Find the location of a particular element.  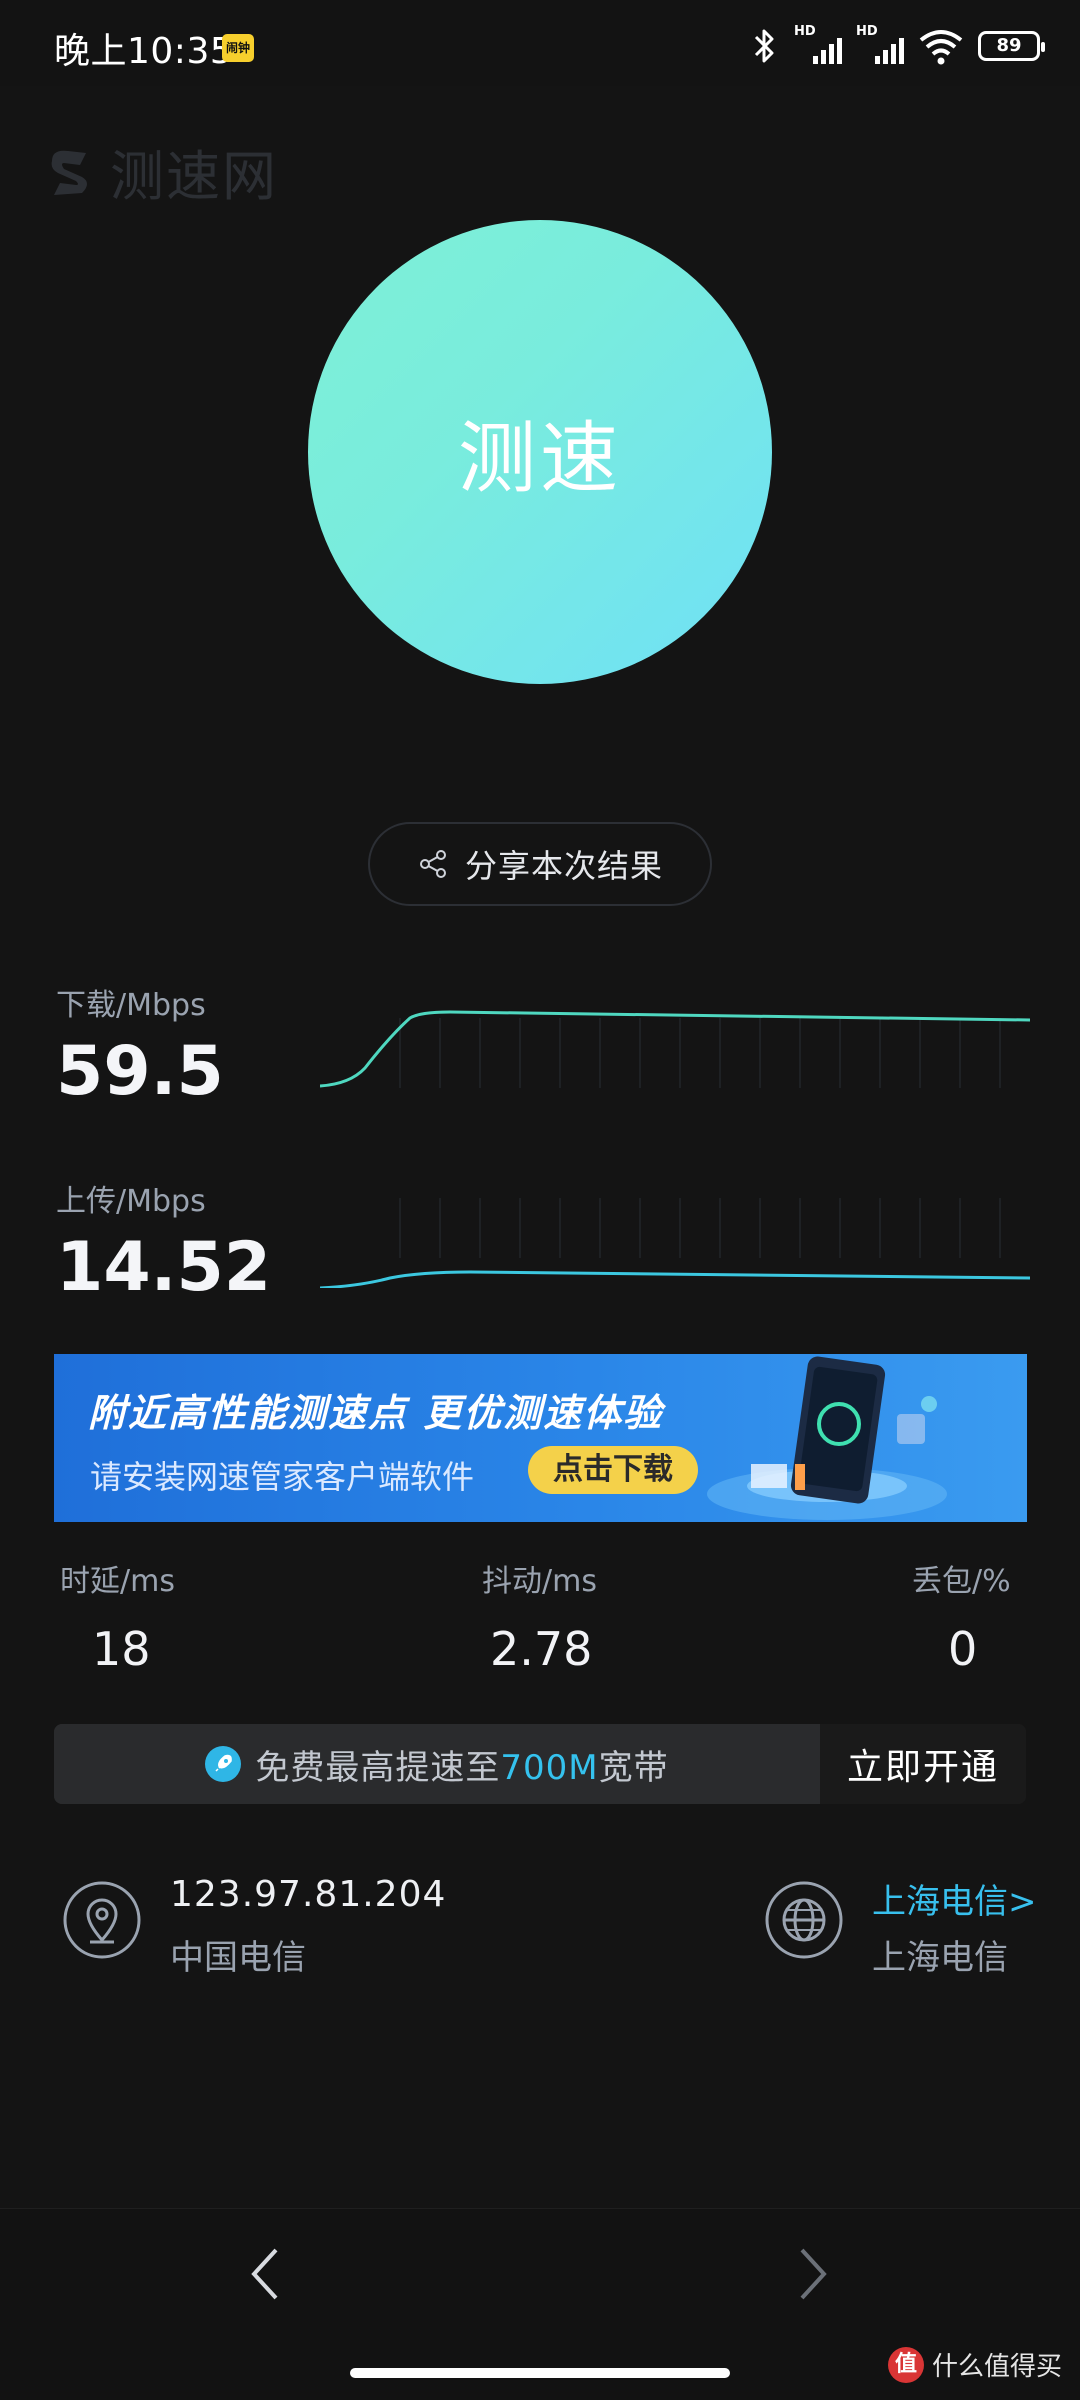

packet-loss-value: 0 is located at coordinates (963, 1649).